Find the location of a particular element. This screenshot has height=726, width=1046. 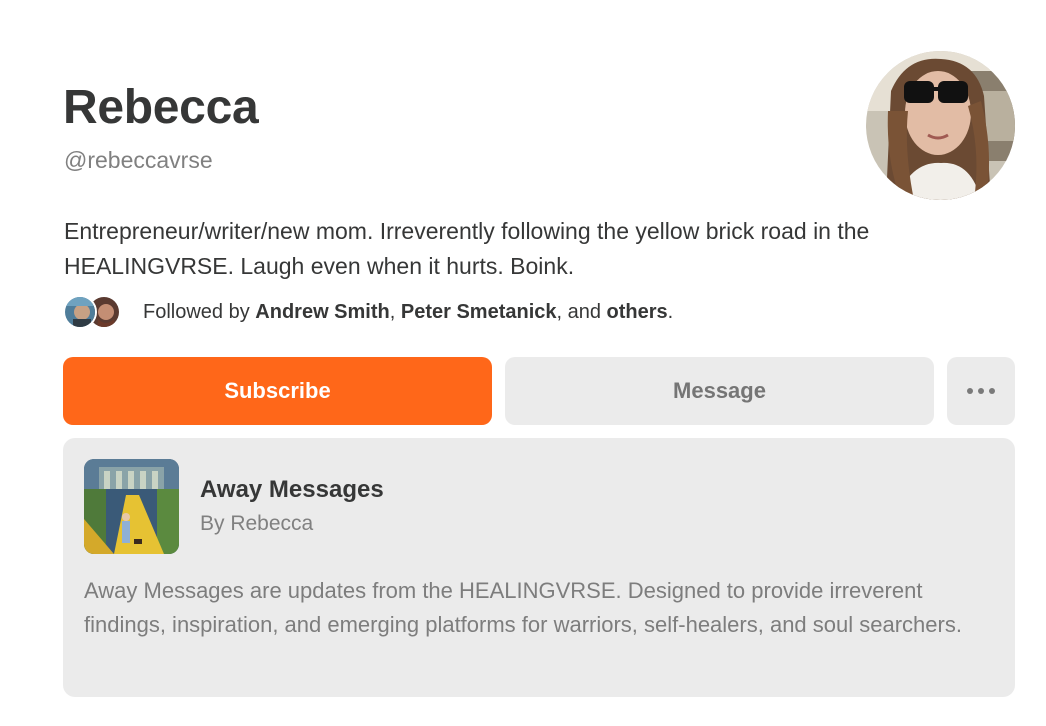

more-options-button is located at coordinates (981, 391).